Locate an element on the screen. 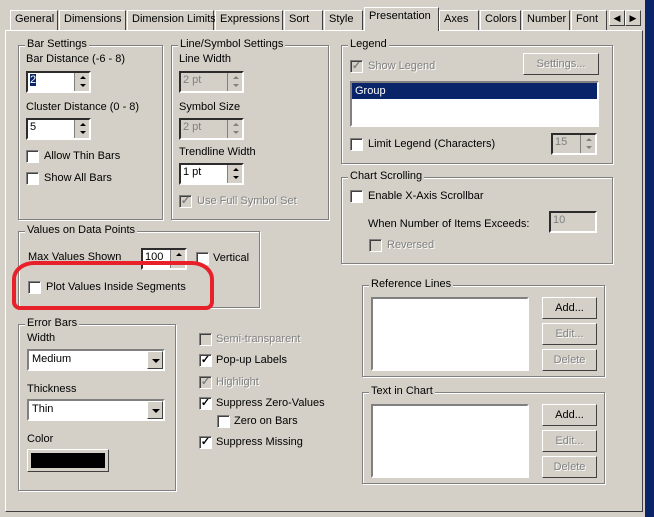 This screenshot has height=517, width=654. reference-lines-list is located at coordinates (450, 334).